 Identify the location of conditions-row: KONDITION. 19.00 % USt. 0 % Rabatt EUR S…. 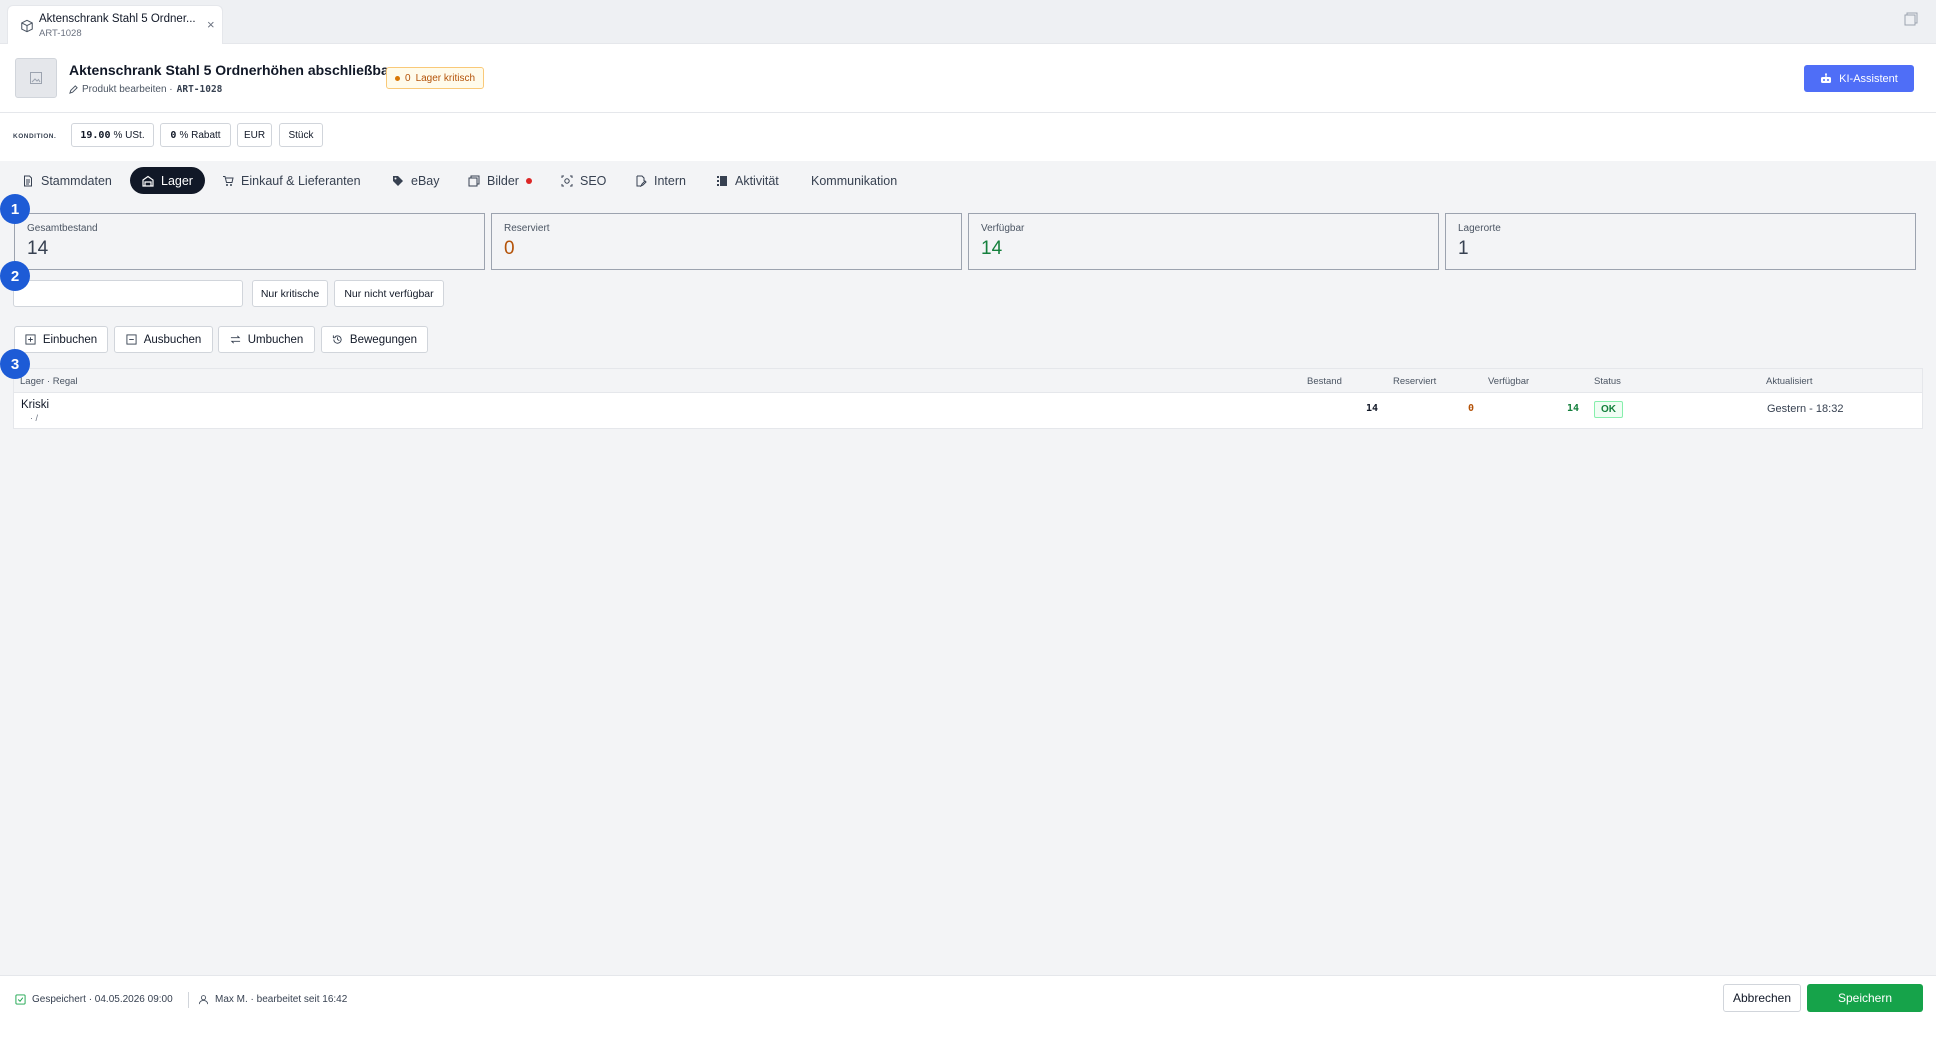
(968, 137).